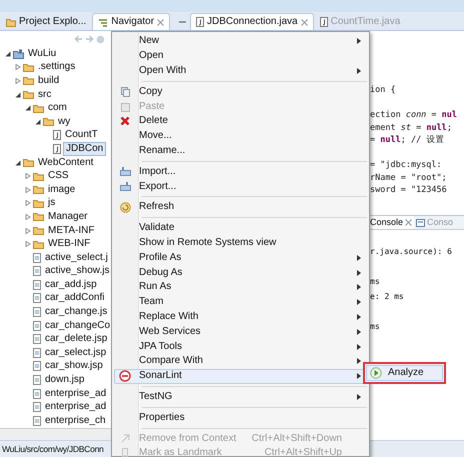  What do you see at coordinates (407, 140) in the screenshot?
I see `code-line: = null; // 设置` at bounding box center [407, 140].